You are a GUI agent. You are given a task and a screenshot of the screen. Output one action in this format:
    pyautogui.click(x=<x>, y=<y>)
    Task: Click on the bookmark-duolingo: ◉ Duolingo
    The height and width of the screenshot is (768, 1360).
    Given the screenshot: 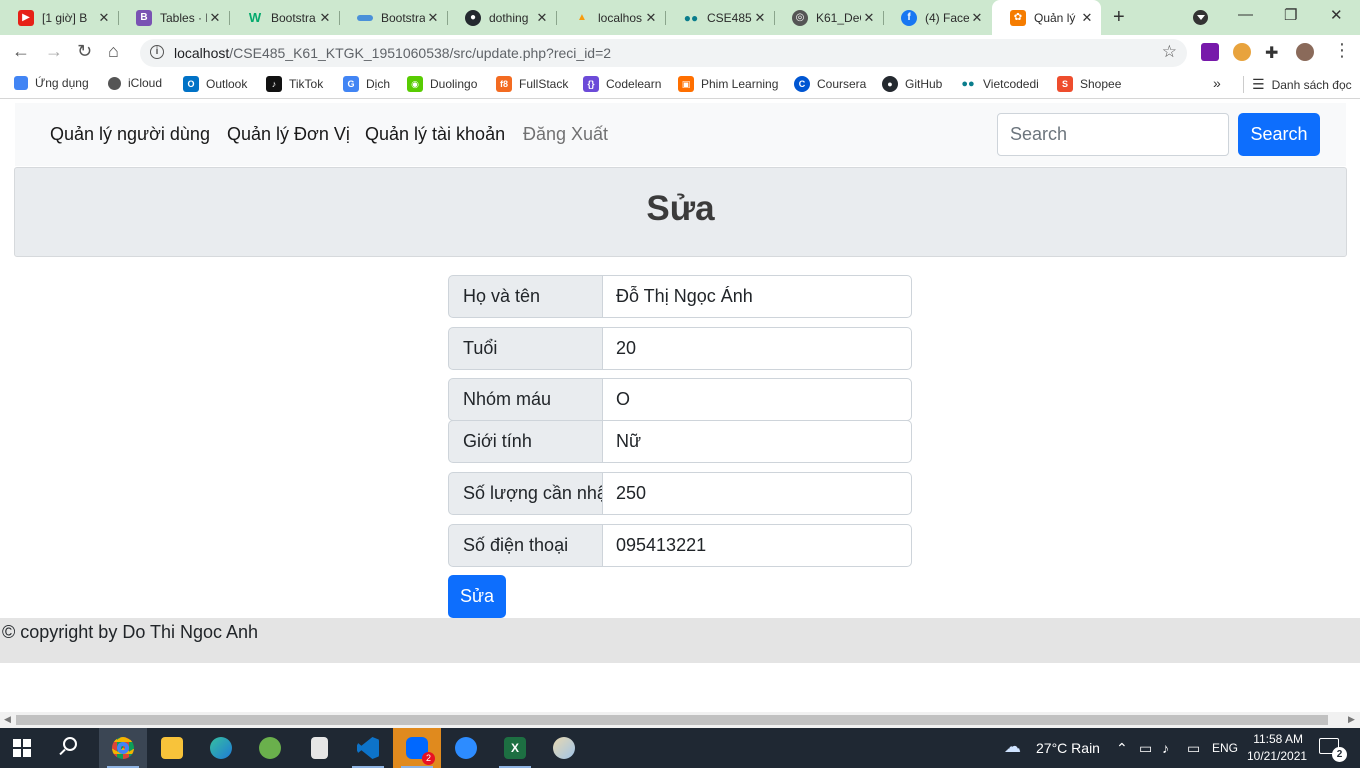 What is the action you would take?
    pyautogui.click(x=442, y=84)
    